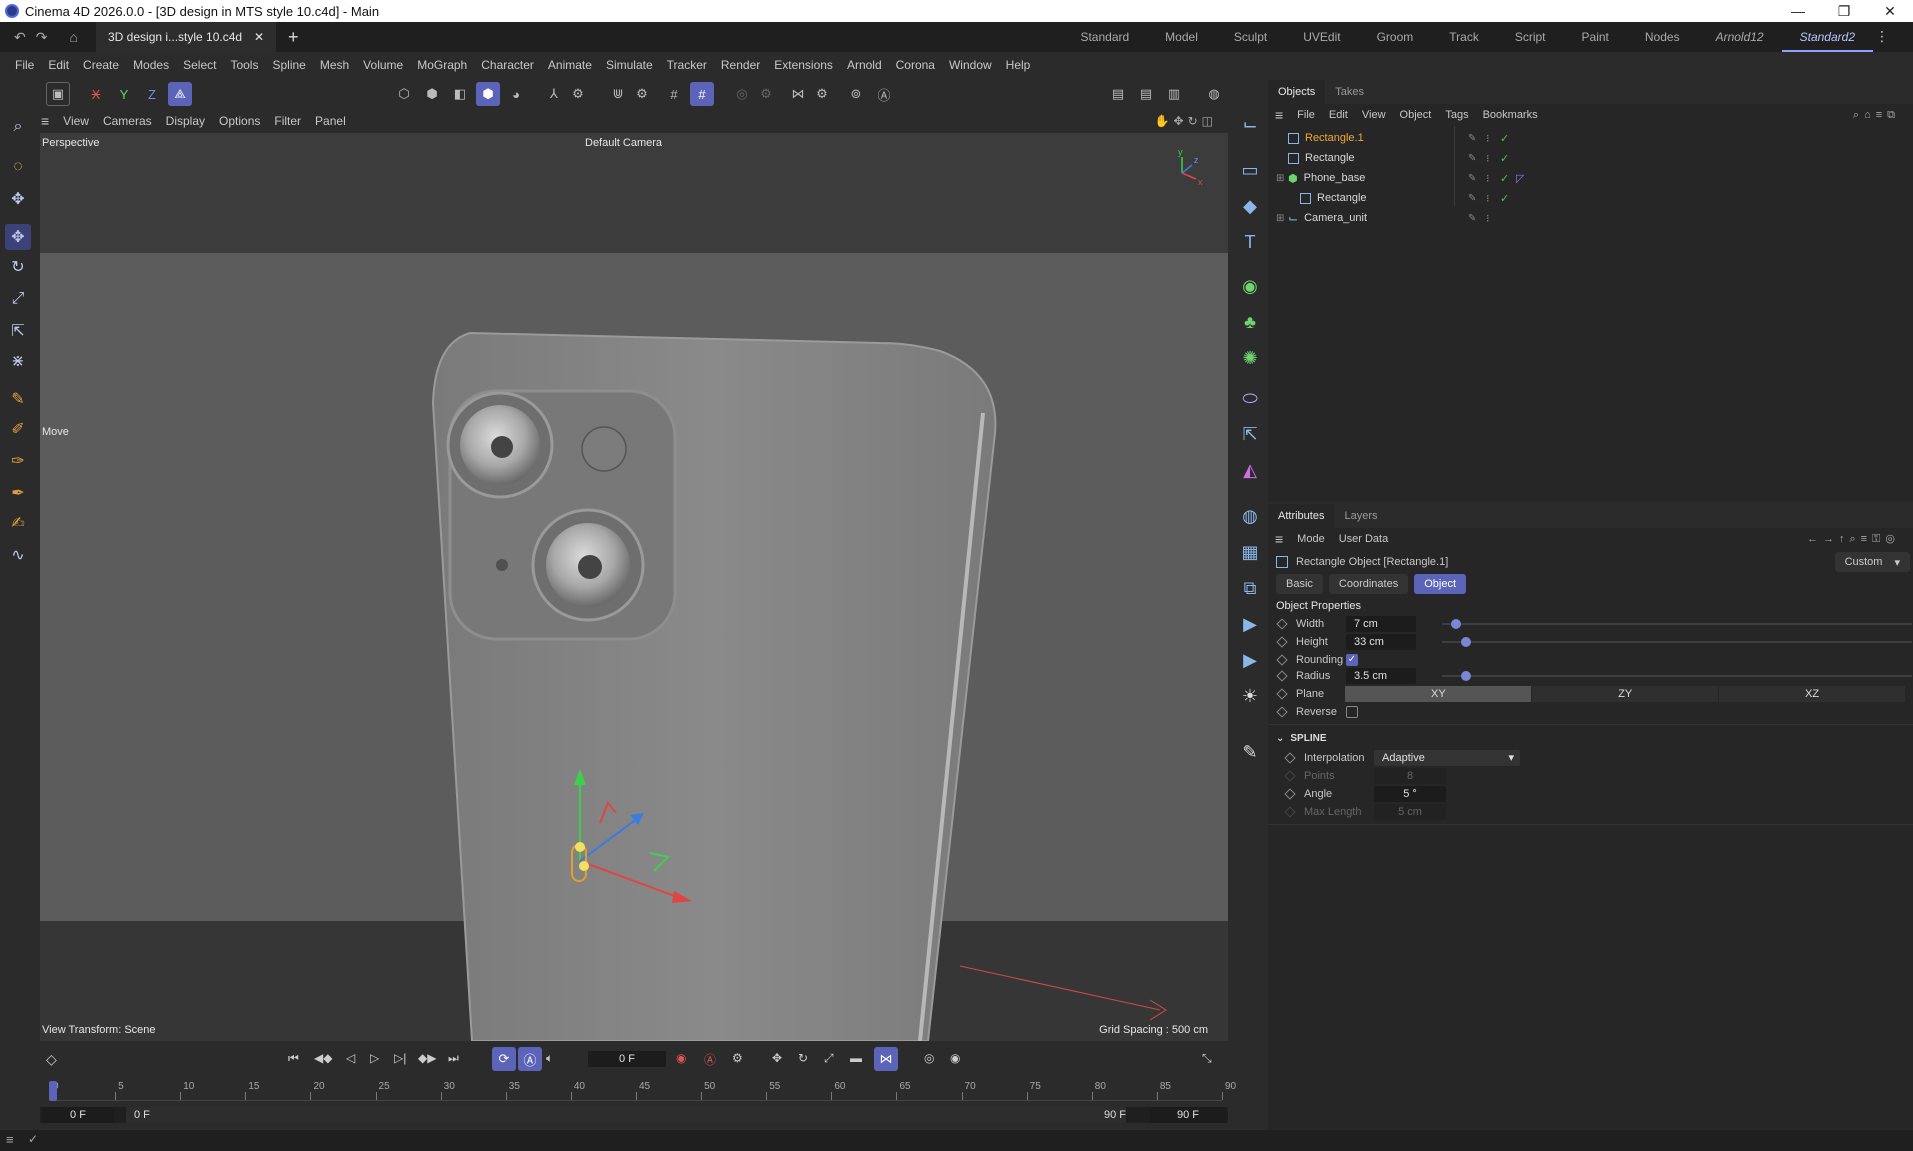  What do you see at coordinates (96, 94) in the screenshot?
I see `x-axis-toggle: X` at bounding box center [96, 94].